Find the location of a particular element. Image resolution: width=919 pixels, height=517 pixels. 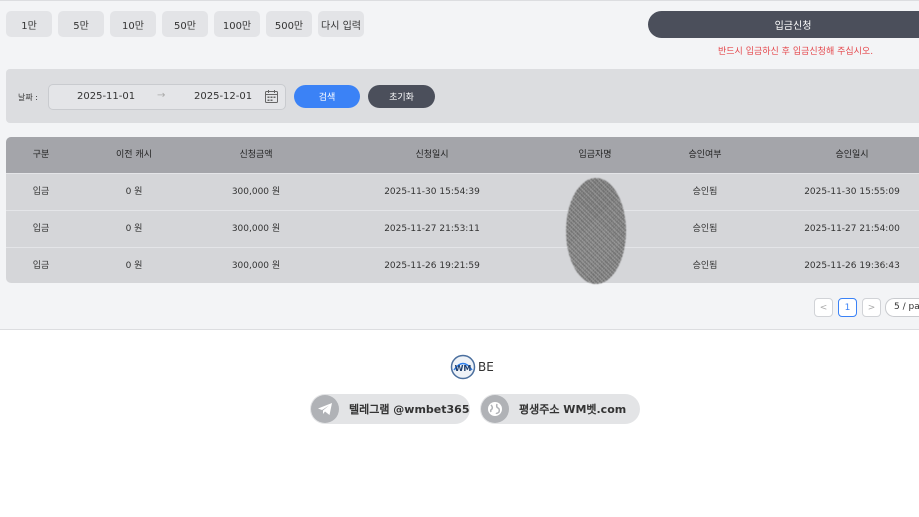

calendar-icon is located at coordinates (271, 96).